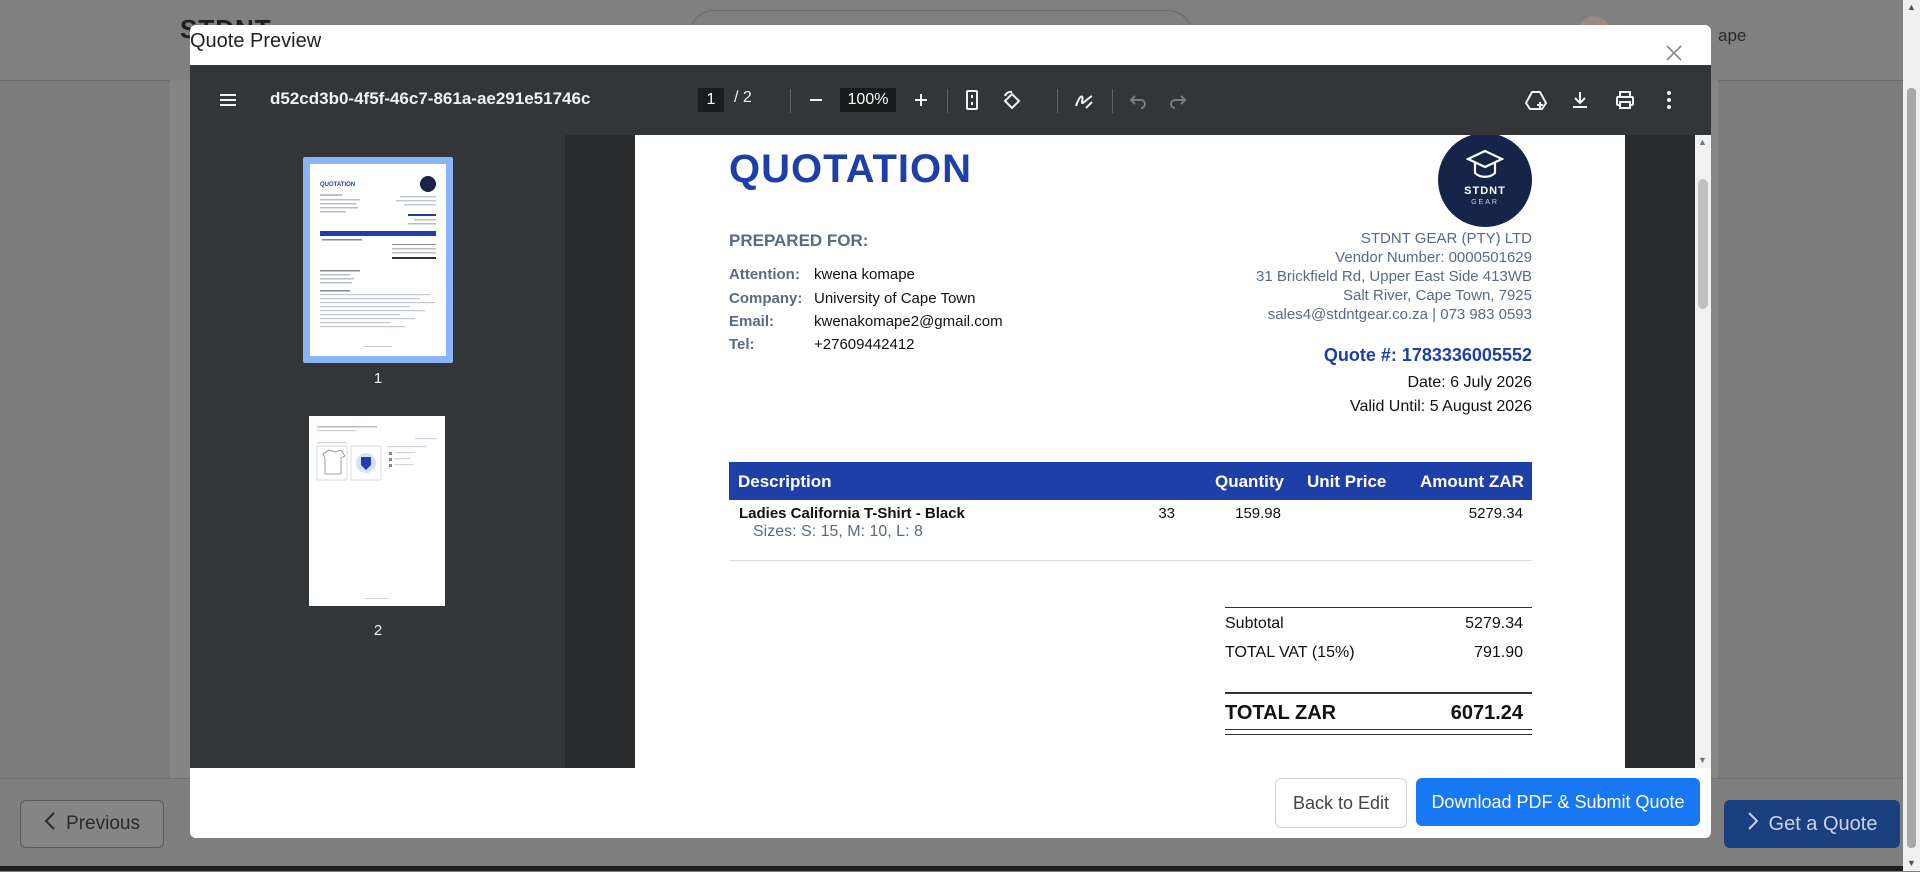  What do you see at coordinates (1732, 35) in the screenshot?
I see `user-name: ape` at bounding box center [1732, 35].